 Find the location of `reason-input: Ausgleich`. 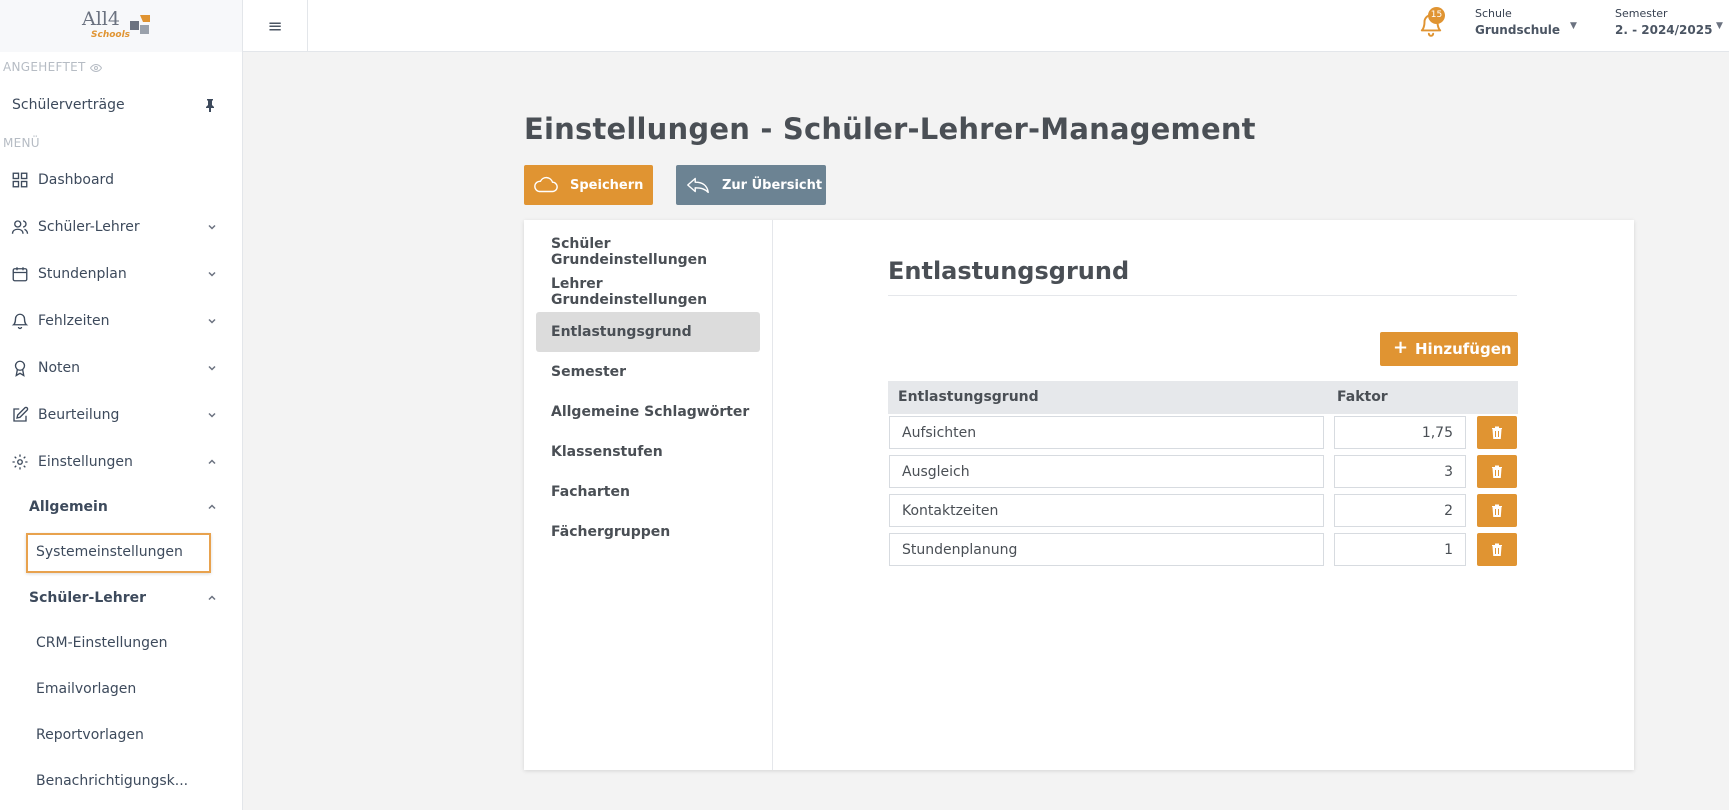

reason-input: Ausgleich is located at coordinates (1106, 471).